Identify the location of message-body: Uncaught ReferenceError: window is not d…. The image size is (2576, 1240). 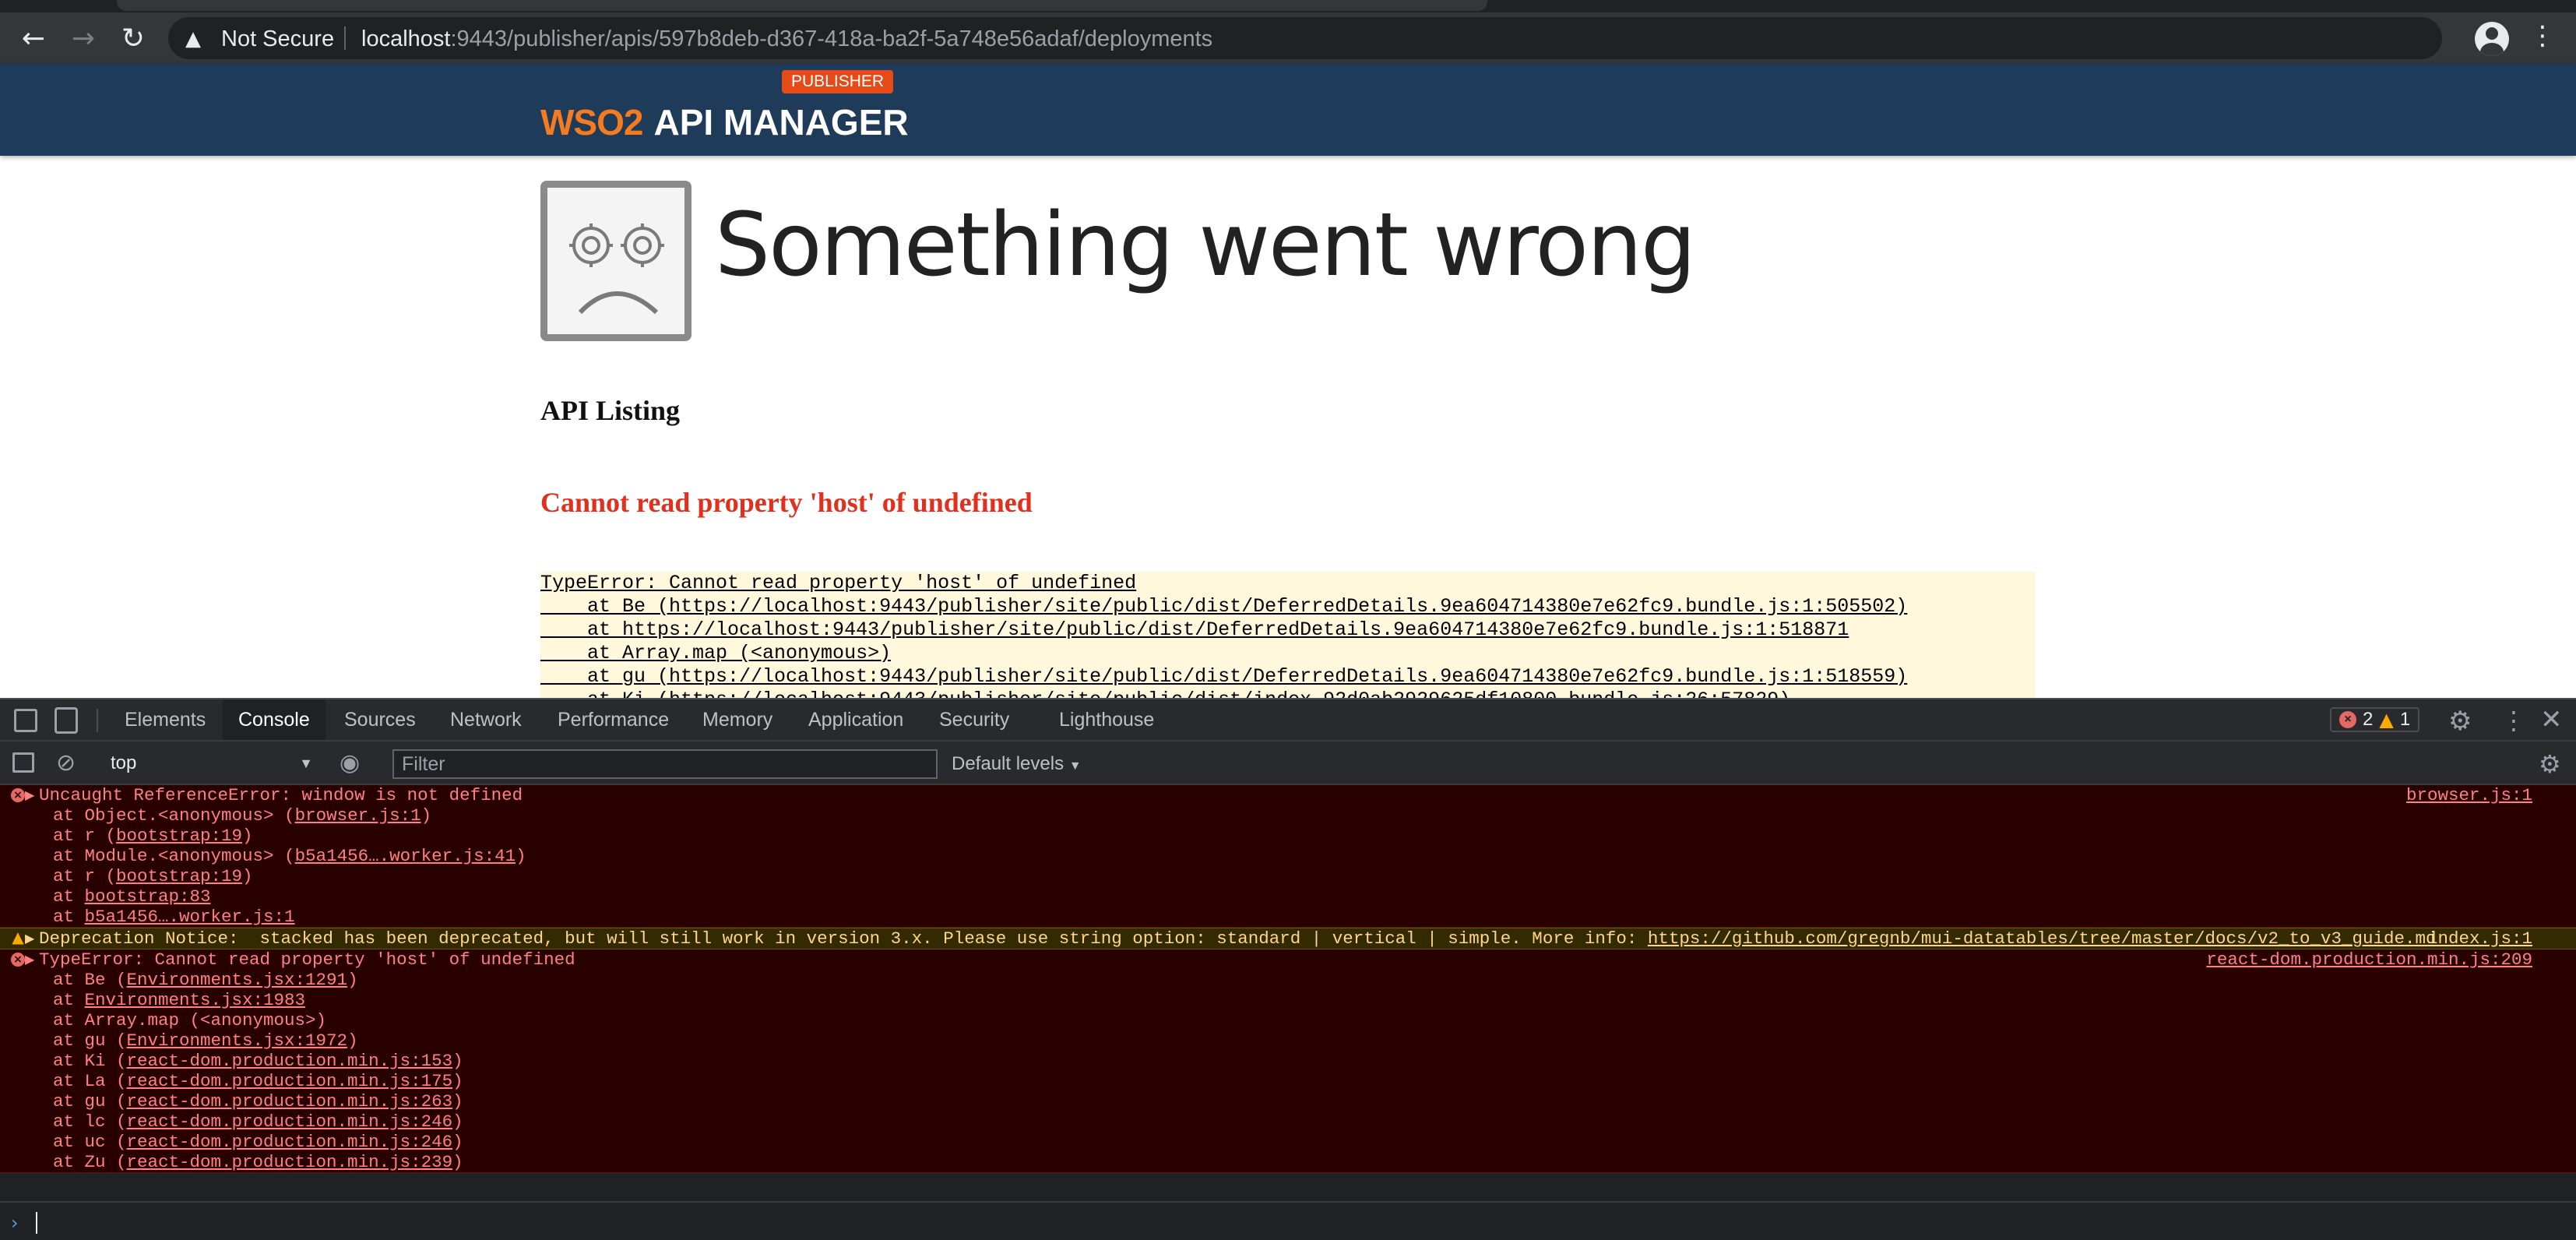
(281, 795).